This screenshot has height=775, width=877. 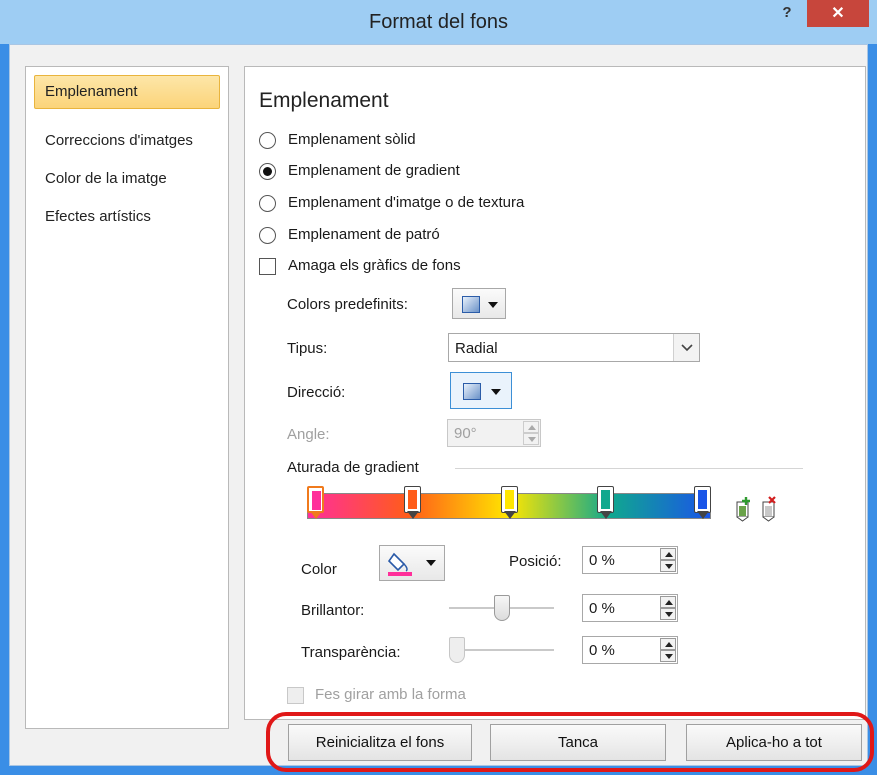 I want to click on position-up-icon, so click(x=668, y=554).